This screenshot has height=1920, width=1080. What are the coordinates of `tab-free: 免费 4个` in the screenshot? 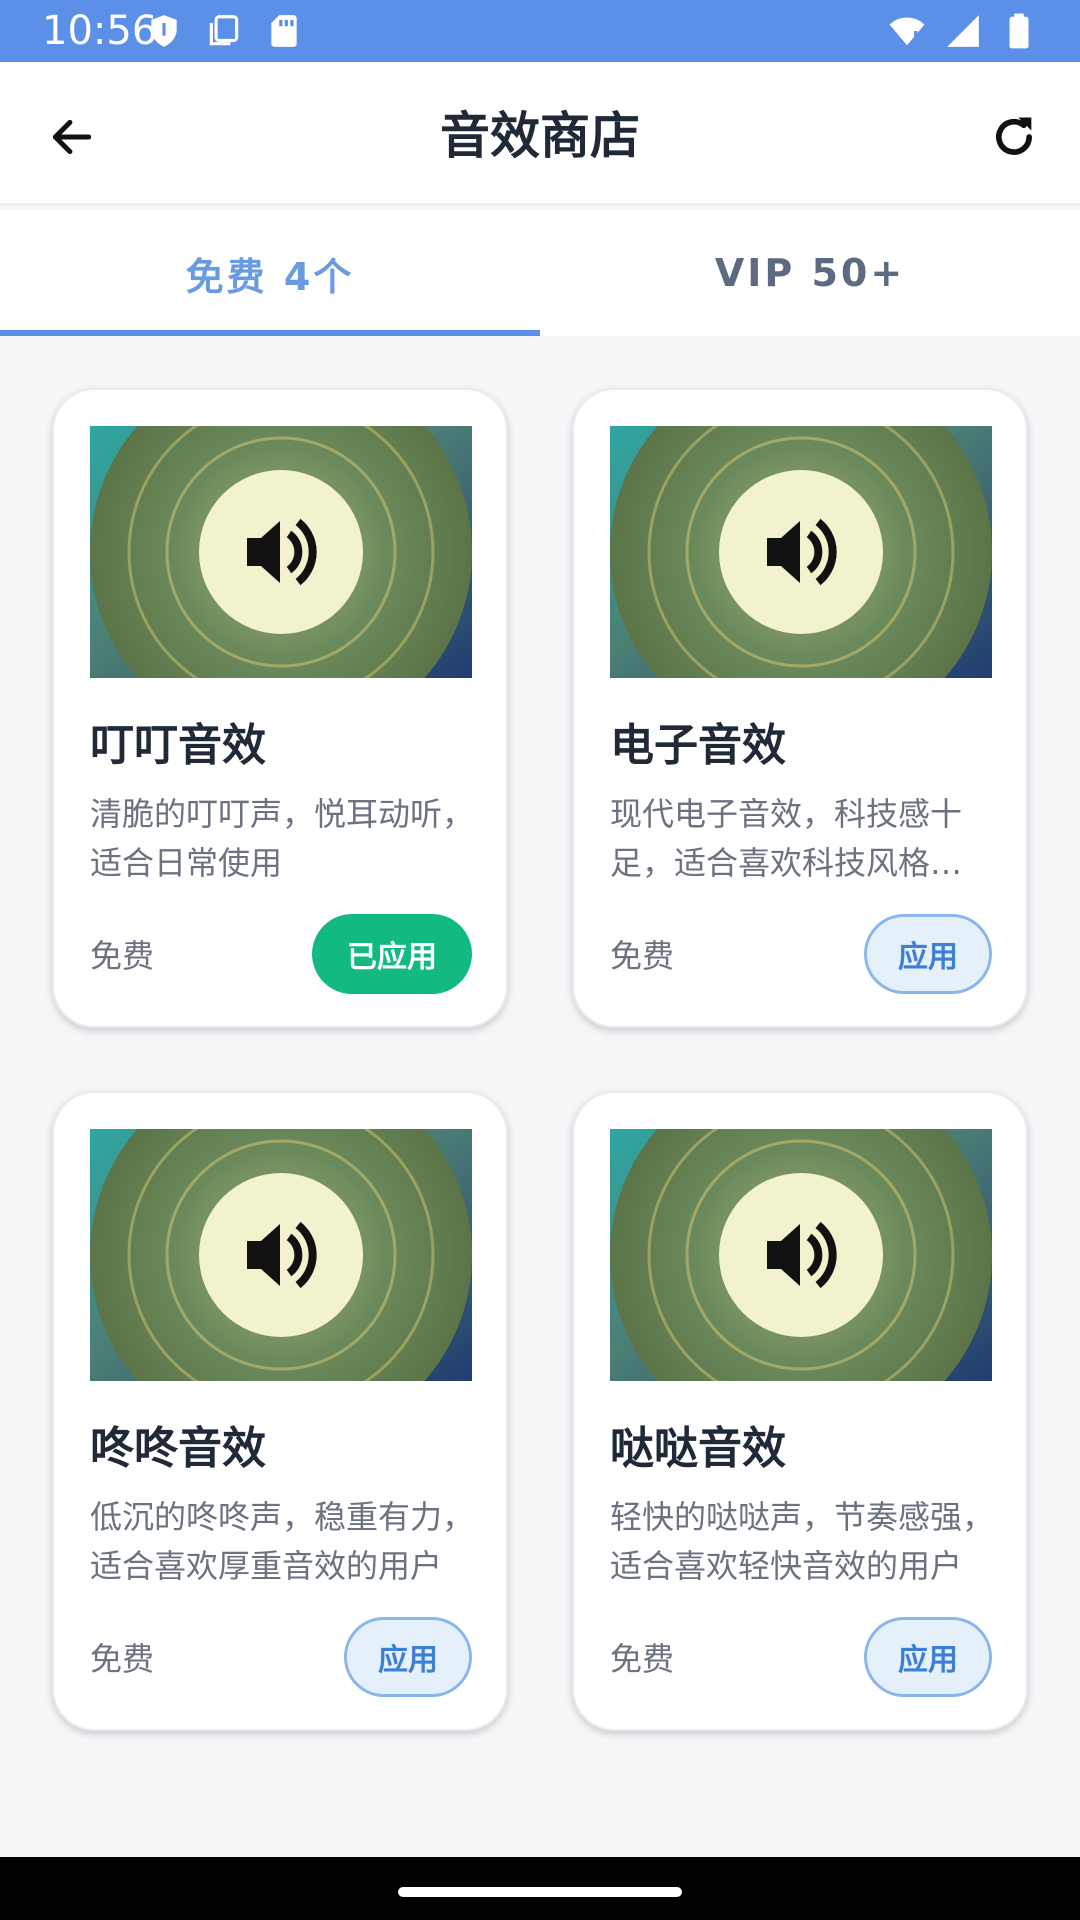 It's located at (270, 273).